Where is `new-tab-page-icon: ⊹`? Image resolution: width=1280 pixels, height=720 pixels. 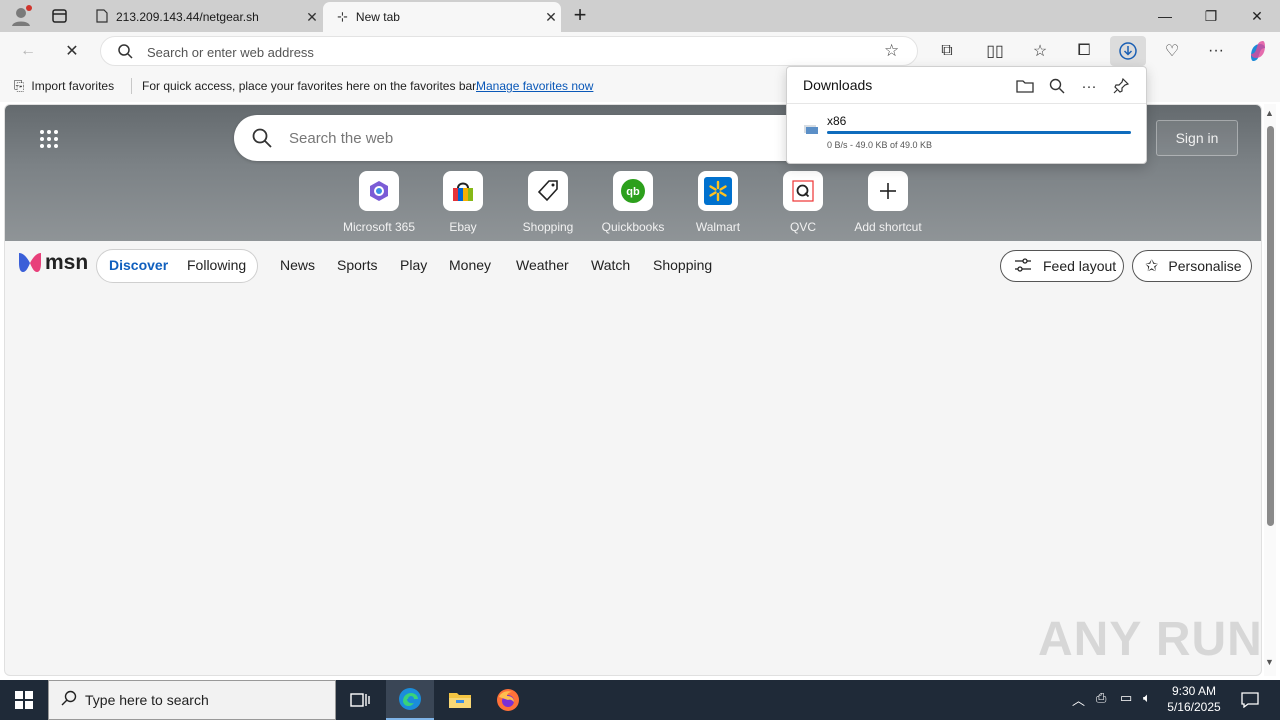 new-tab-page-icon: ⊹ is located at coordinates (342, 16).